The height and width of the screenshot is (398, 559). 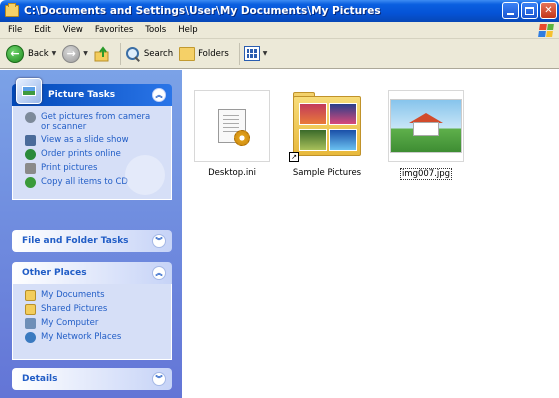 I want to click on place-label: My Documents, so click(x=73, y=295).